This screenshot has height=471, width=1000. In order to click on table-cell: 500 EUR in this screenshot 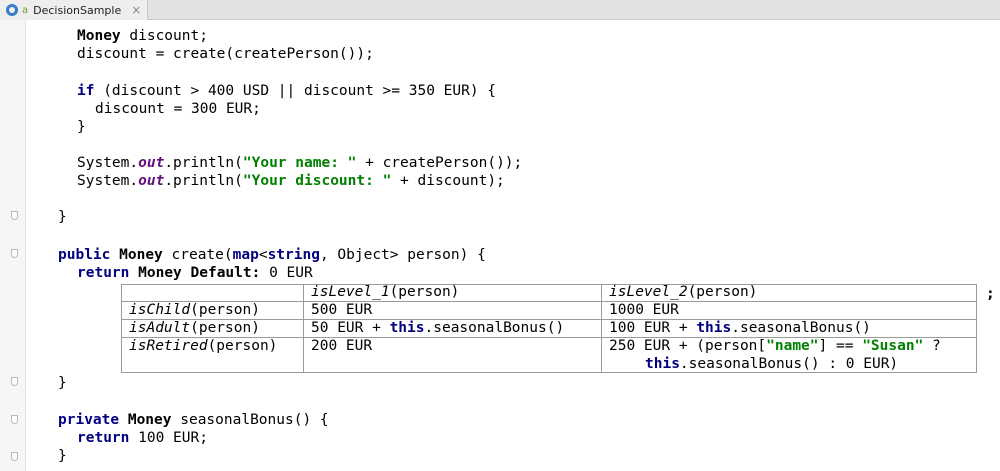, I will do `click(342, 310)`.